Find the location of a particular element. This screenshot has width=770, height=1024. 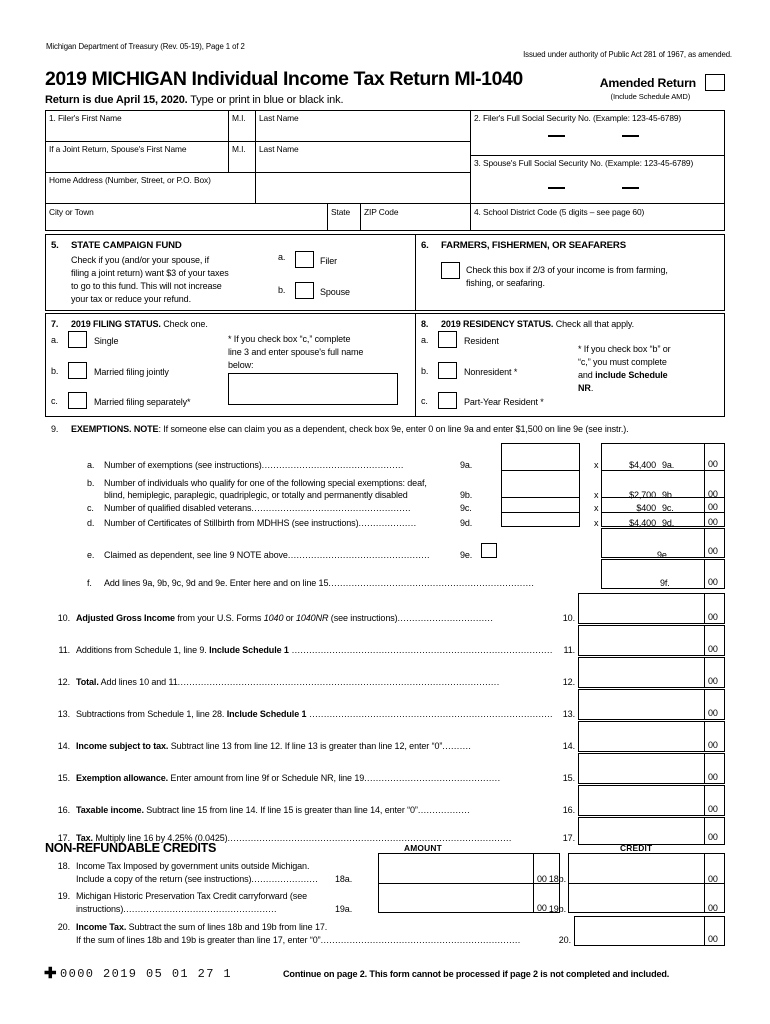

filer-first-name-input is located at coordinates (136, 130).